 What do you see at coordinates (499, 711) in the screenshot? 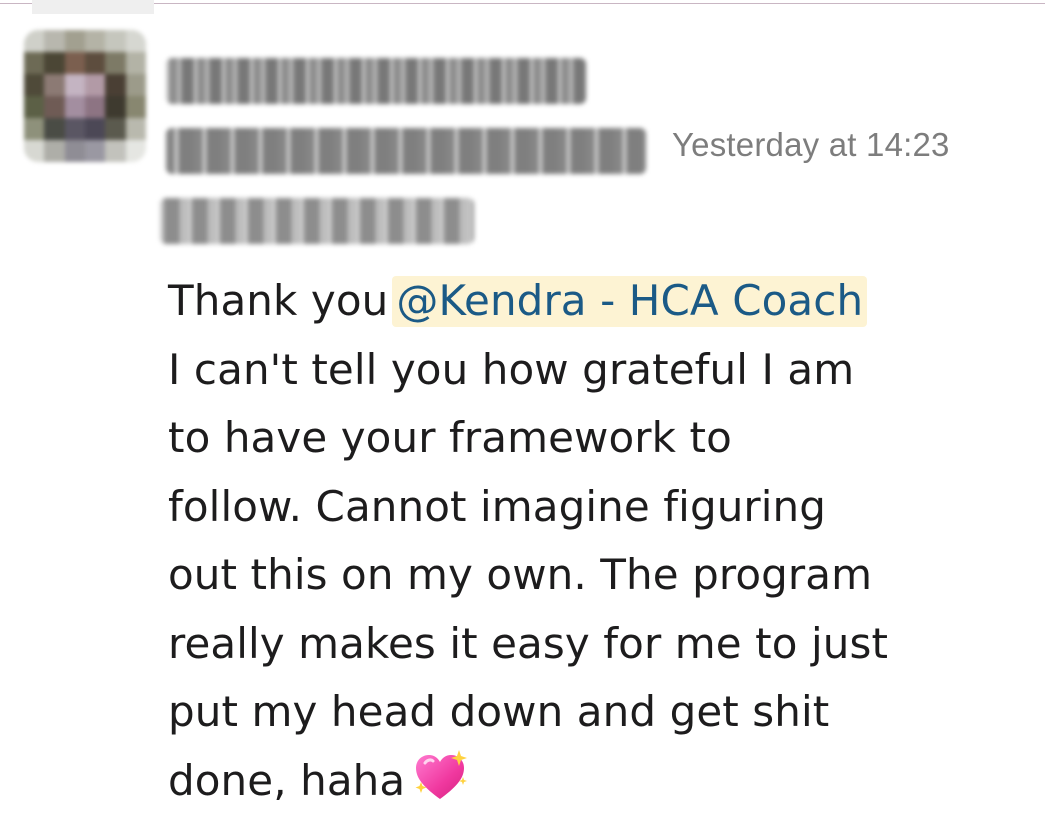
I see `message-line: put my head down and get shit` at bounding box center [499, 711].